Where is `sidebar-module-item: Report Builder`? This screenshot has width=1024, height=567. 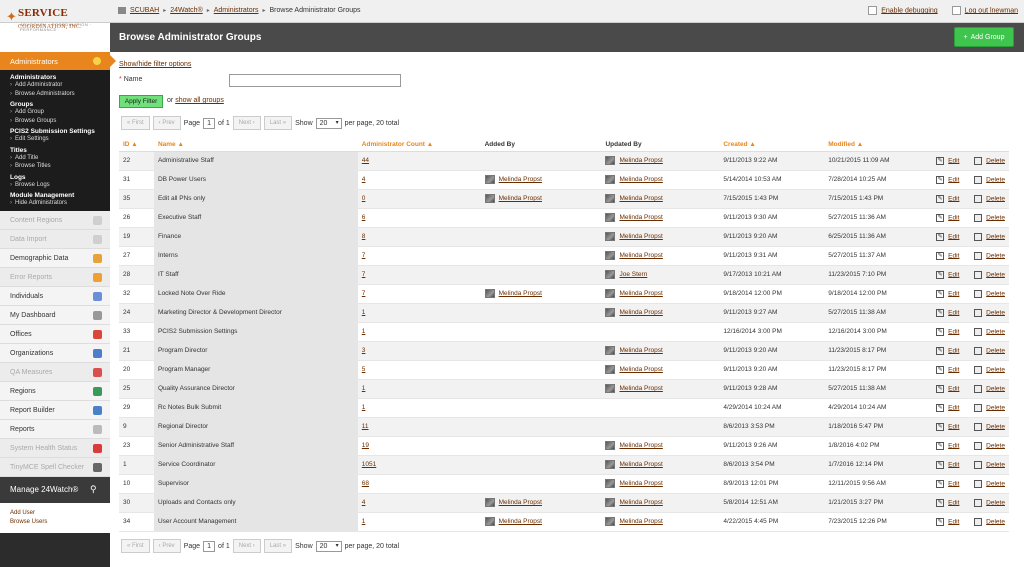 sidebar-module-item: Report Builder is located at coordinates (55, 410).